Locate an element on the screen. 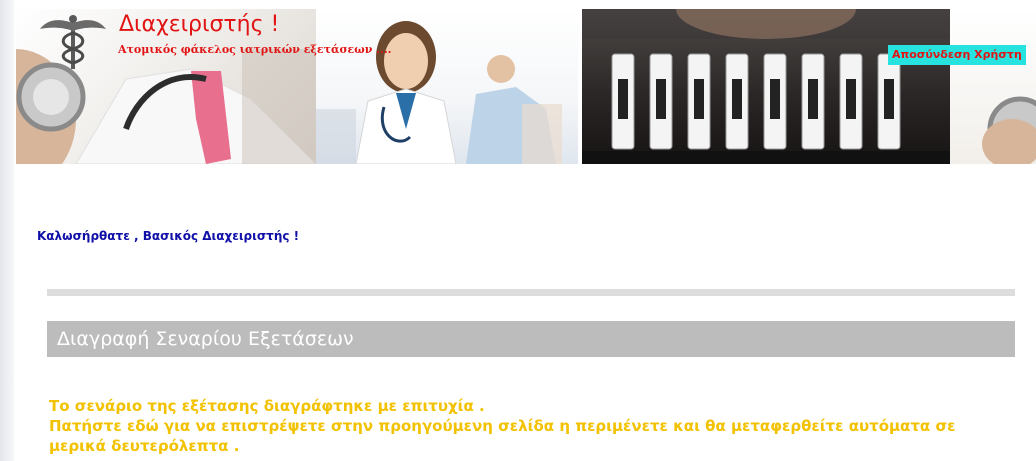  banner-photo-medical-staff is located at coordinates (447, 86).